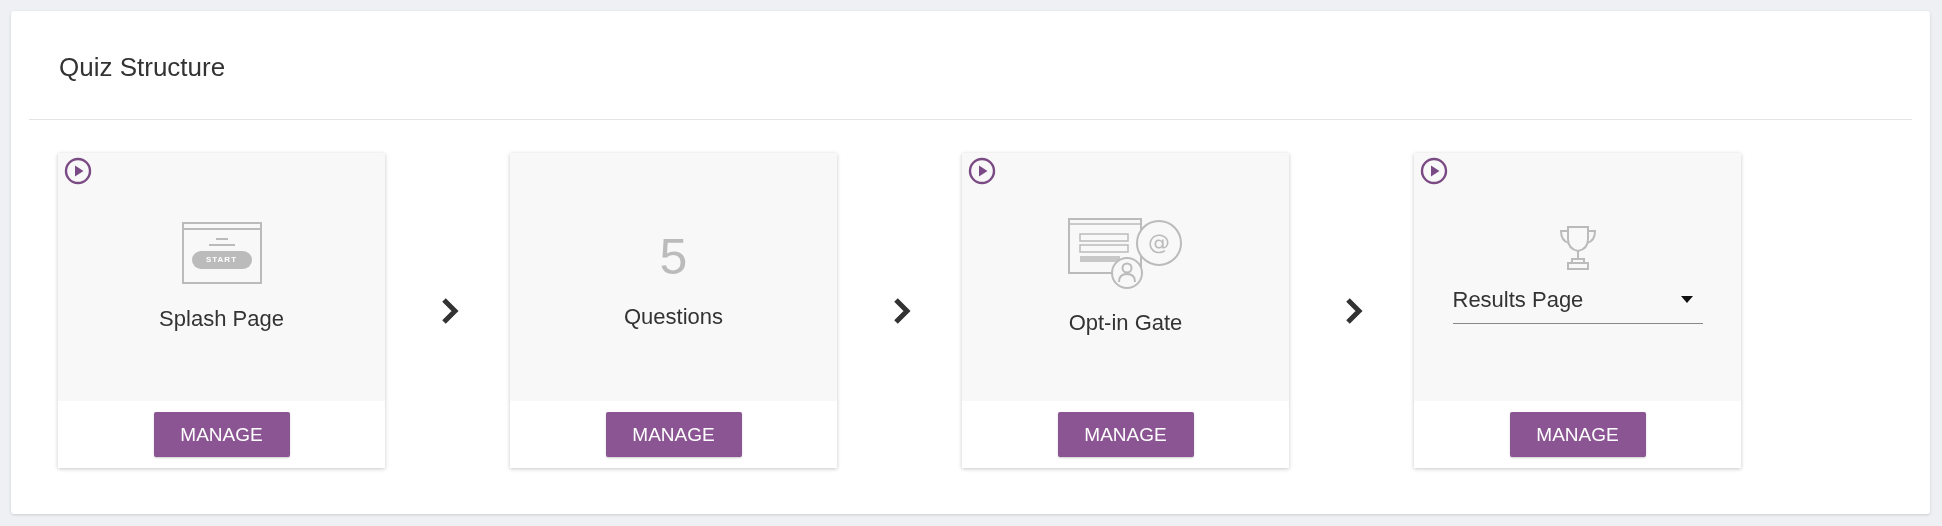 The height and width of the screenshot is (526, 1942). I want to click on panel-title: Quiz Structure, so click(142, 67).